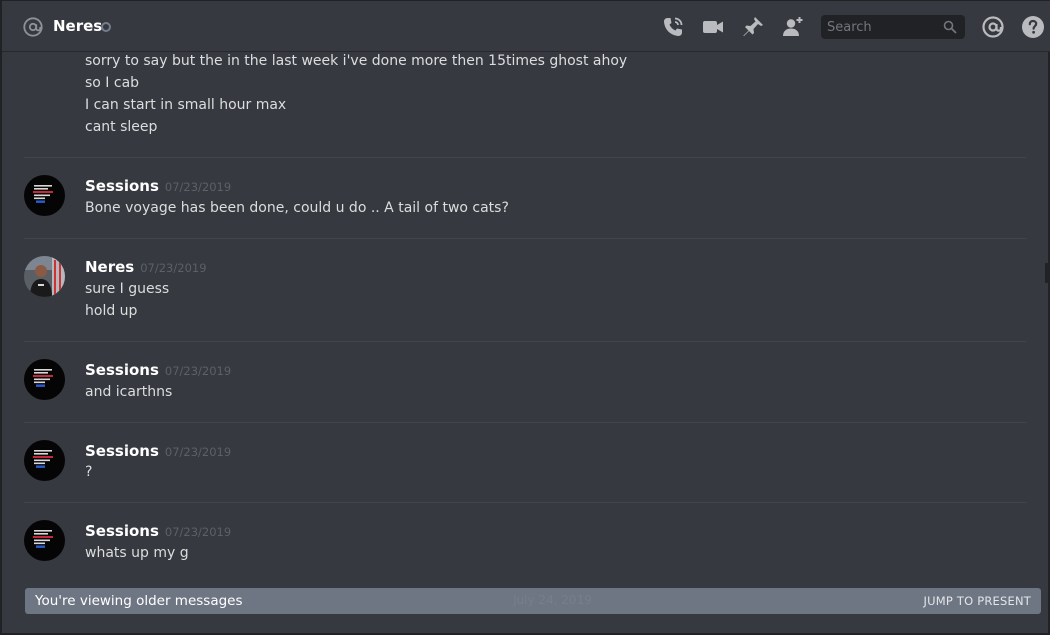 The height and width of the screenshot is (635, 1050). What do you see at coordinates (793, 27) in the screenshot?
I see `add-friend-icon` at bounding box center [793, 27].